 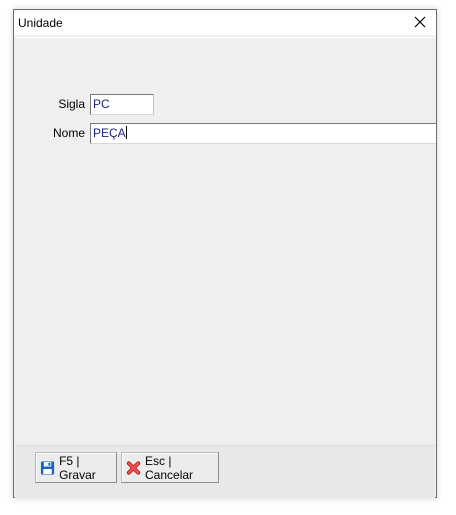 What do you see at coordinates (126, 132) in the screenshot?
I see `text-caret` at bounding box center [126, 132].